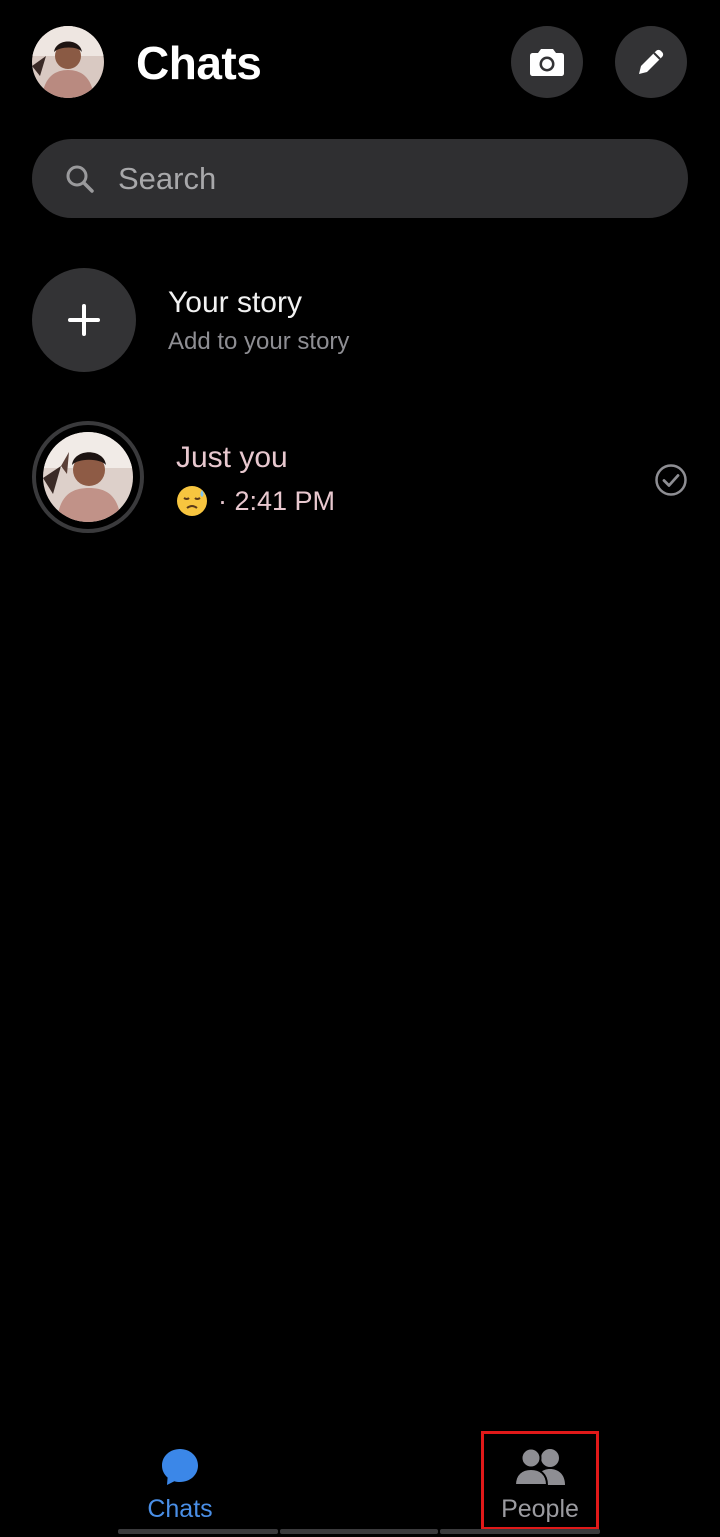 This screenshot has height=1537, width=720. Describe the element at coordinates (180, 1509) in the screenshot. I see `tab-chats-label: Chats` at that location.